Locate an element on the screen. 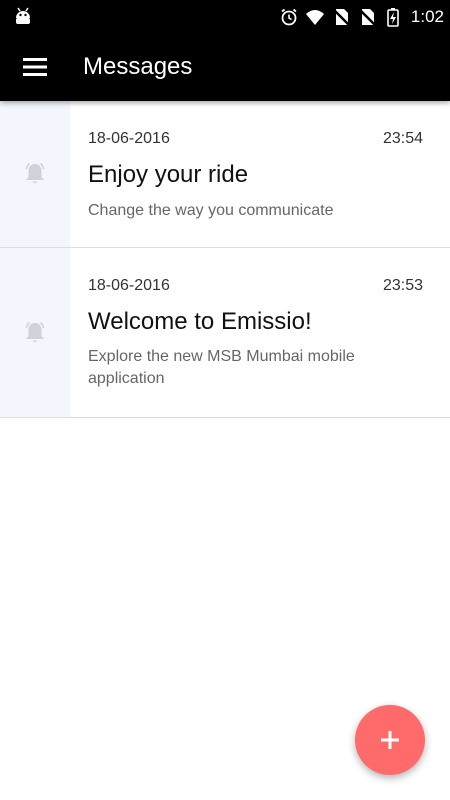 The image size is (450, 800). alarm-icon is located at coordinates (289, 16).